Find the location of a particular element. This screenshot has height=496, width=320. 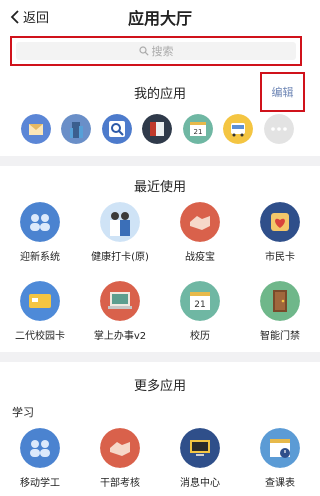

app-item: 21 校历 is located at coordinates (200, 311).